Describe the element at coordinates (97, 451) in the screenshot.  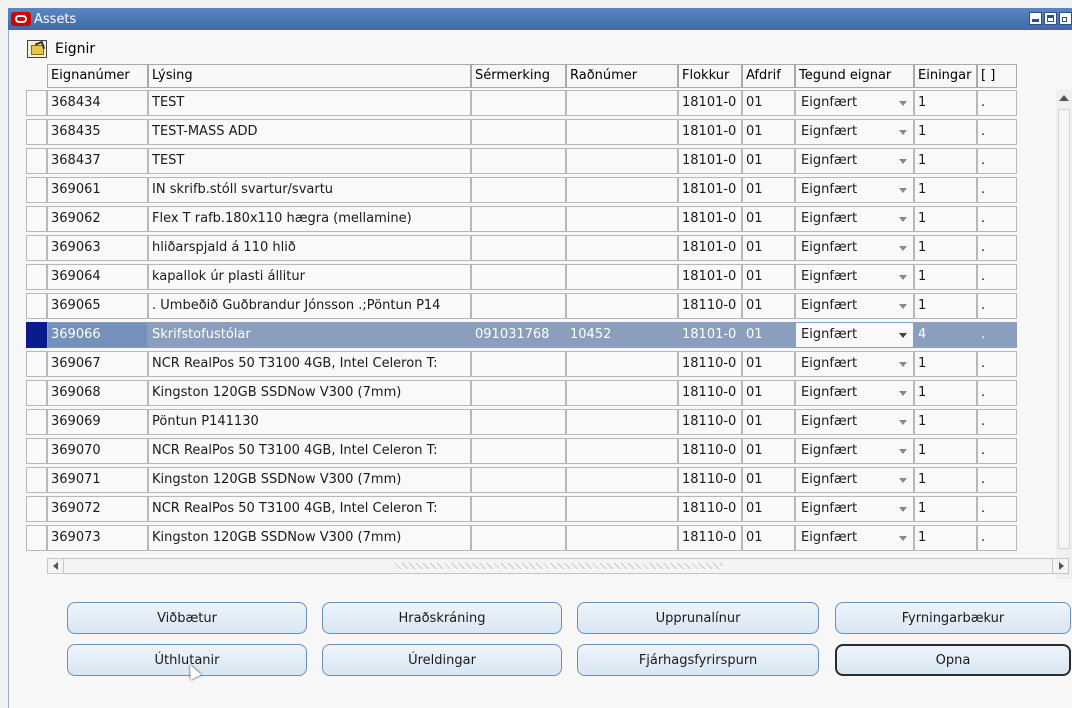
I see `cell-asset-number: 369070` at that location.